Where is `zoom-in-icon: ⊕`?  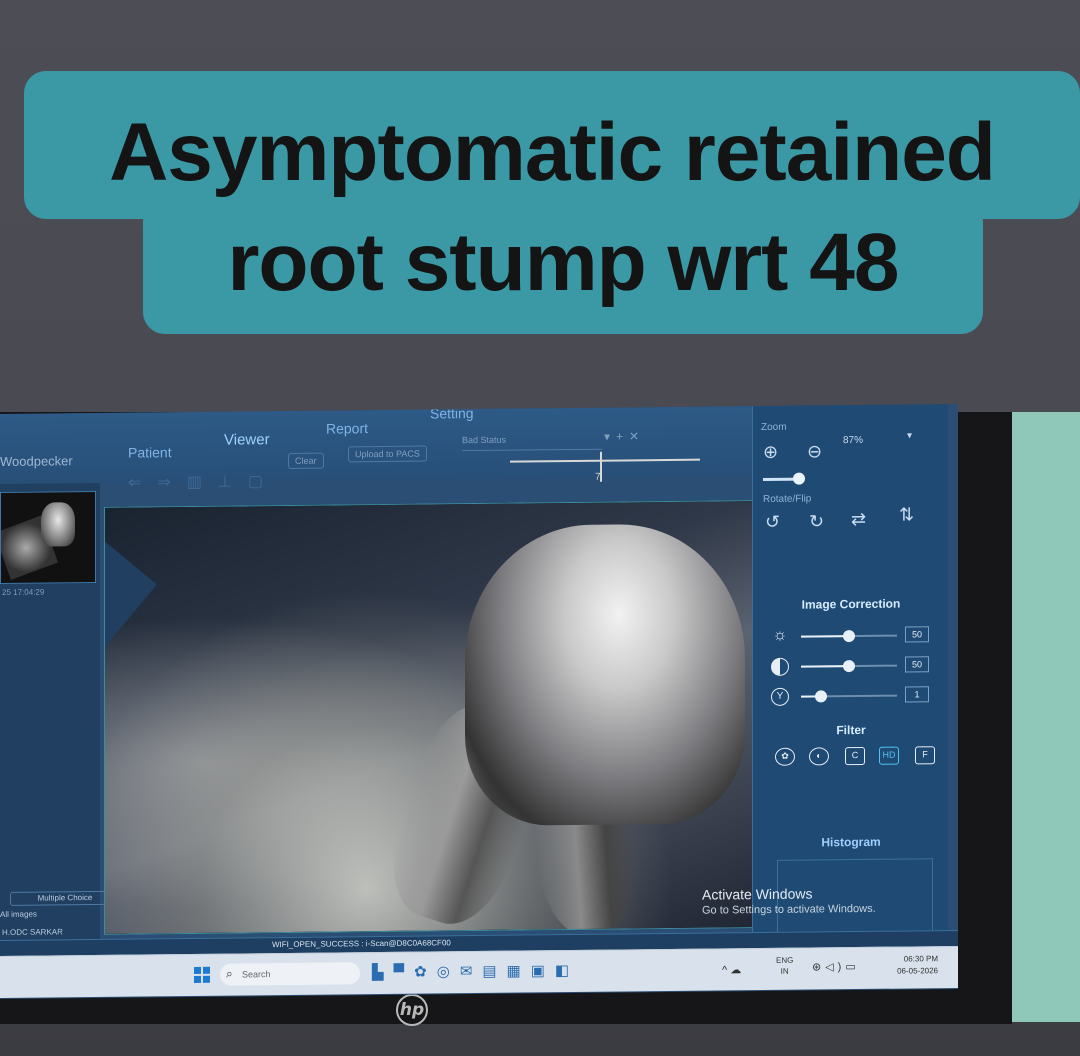
zoom-in-icon: ⊕ is located at coordinates (770, 452).